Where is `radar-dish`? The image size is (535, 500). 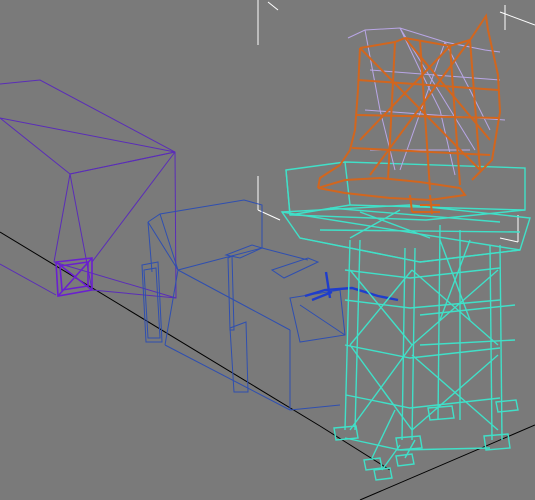 radar-dish is located at coordinates (409, 114).